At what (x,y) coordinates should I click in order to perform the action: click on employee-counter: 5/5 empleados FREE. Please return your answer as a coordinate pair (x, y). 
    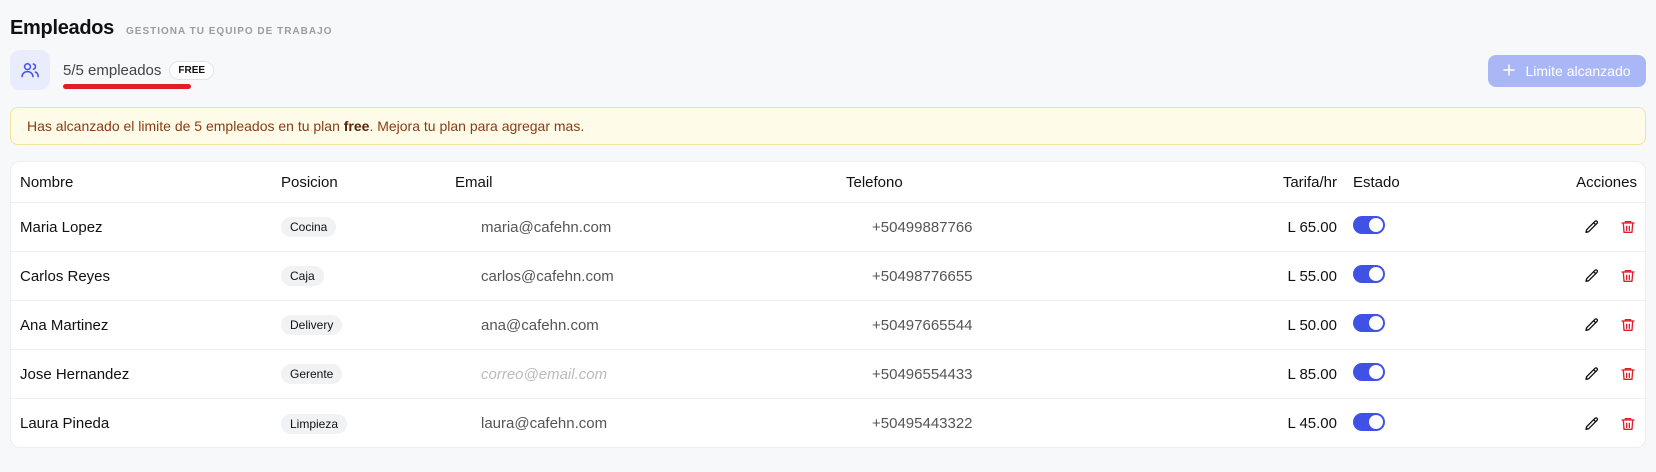
    Looking at the image, I should click on (112, 70).